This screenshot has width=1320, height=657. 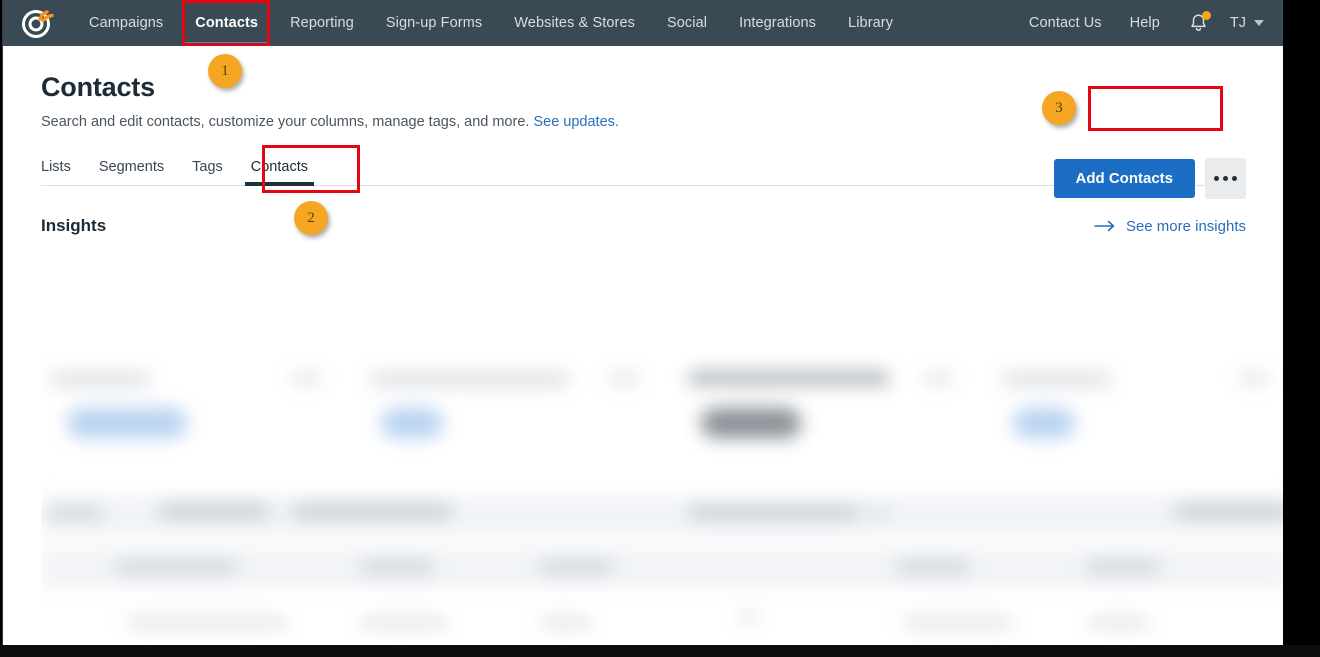 I want to click on screen-right-edge, so click(x=1301, y=328).